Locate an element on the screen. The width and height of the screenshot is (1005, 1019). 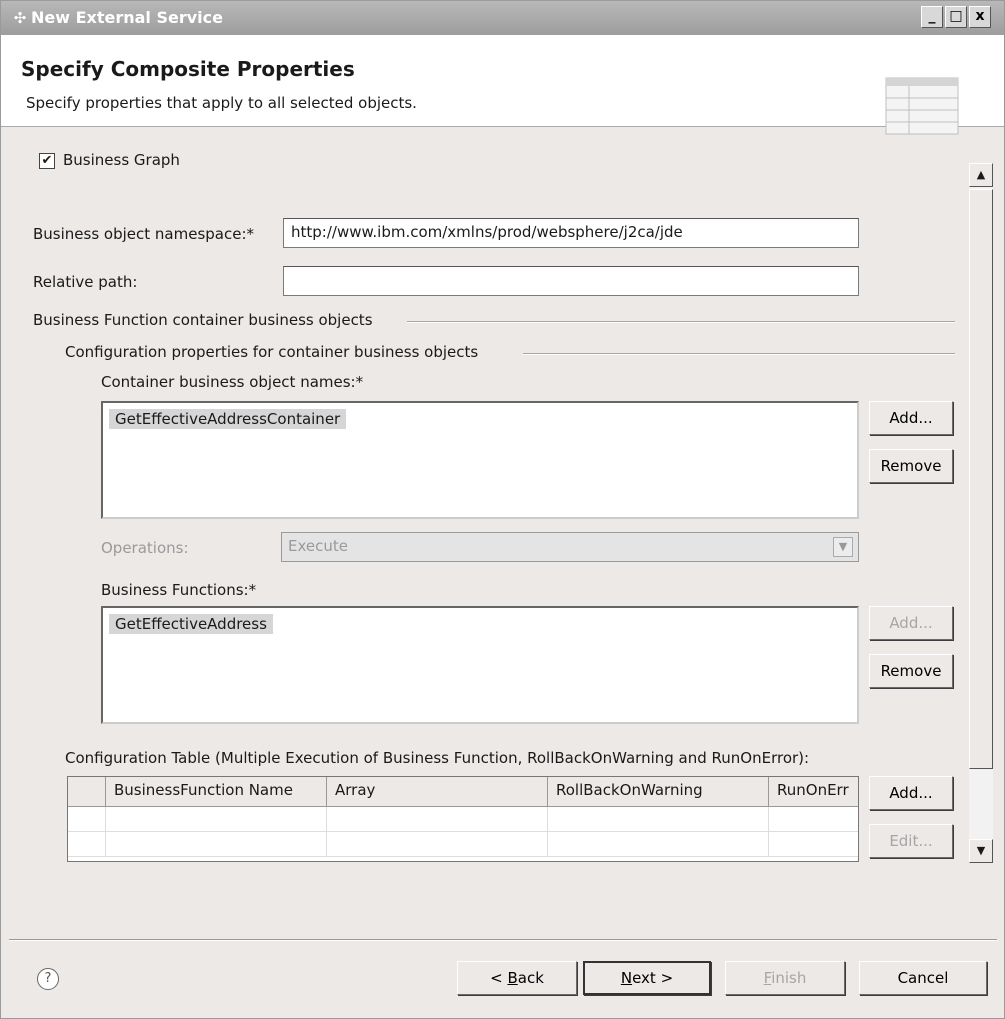
column-header-runonerror: RunOnErr is located at coordinates (813, 792).